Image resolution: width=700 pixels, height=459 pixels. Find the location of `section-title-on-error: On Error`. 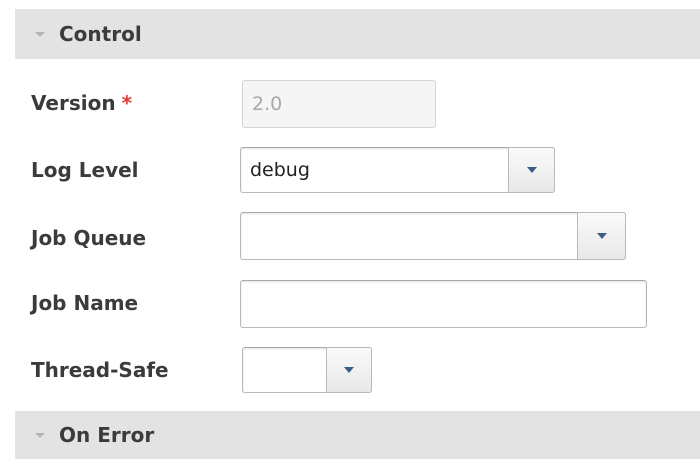

section-title-on-error: On Error is located at coordinates (107, 435).